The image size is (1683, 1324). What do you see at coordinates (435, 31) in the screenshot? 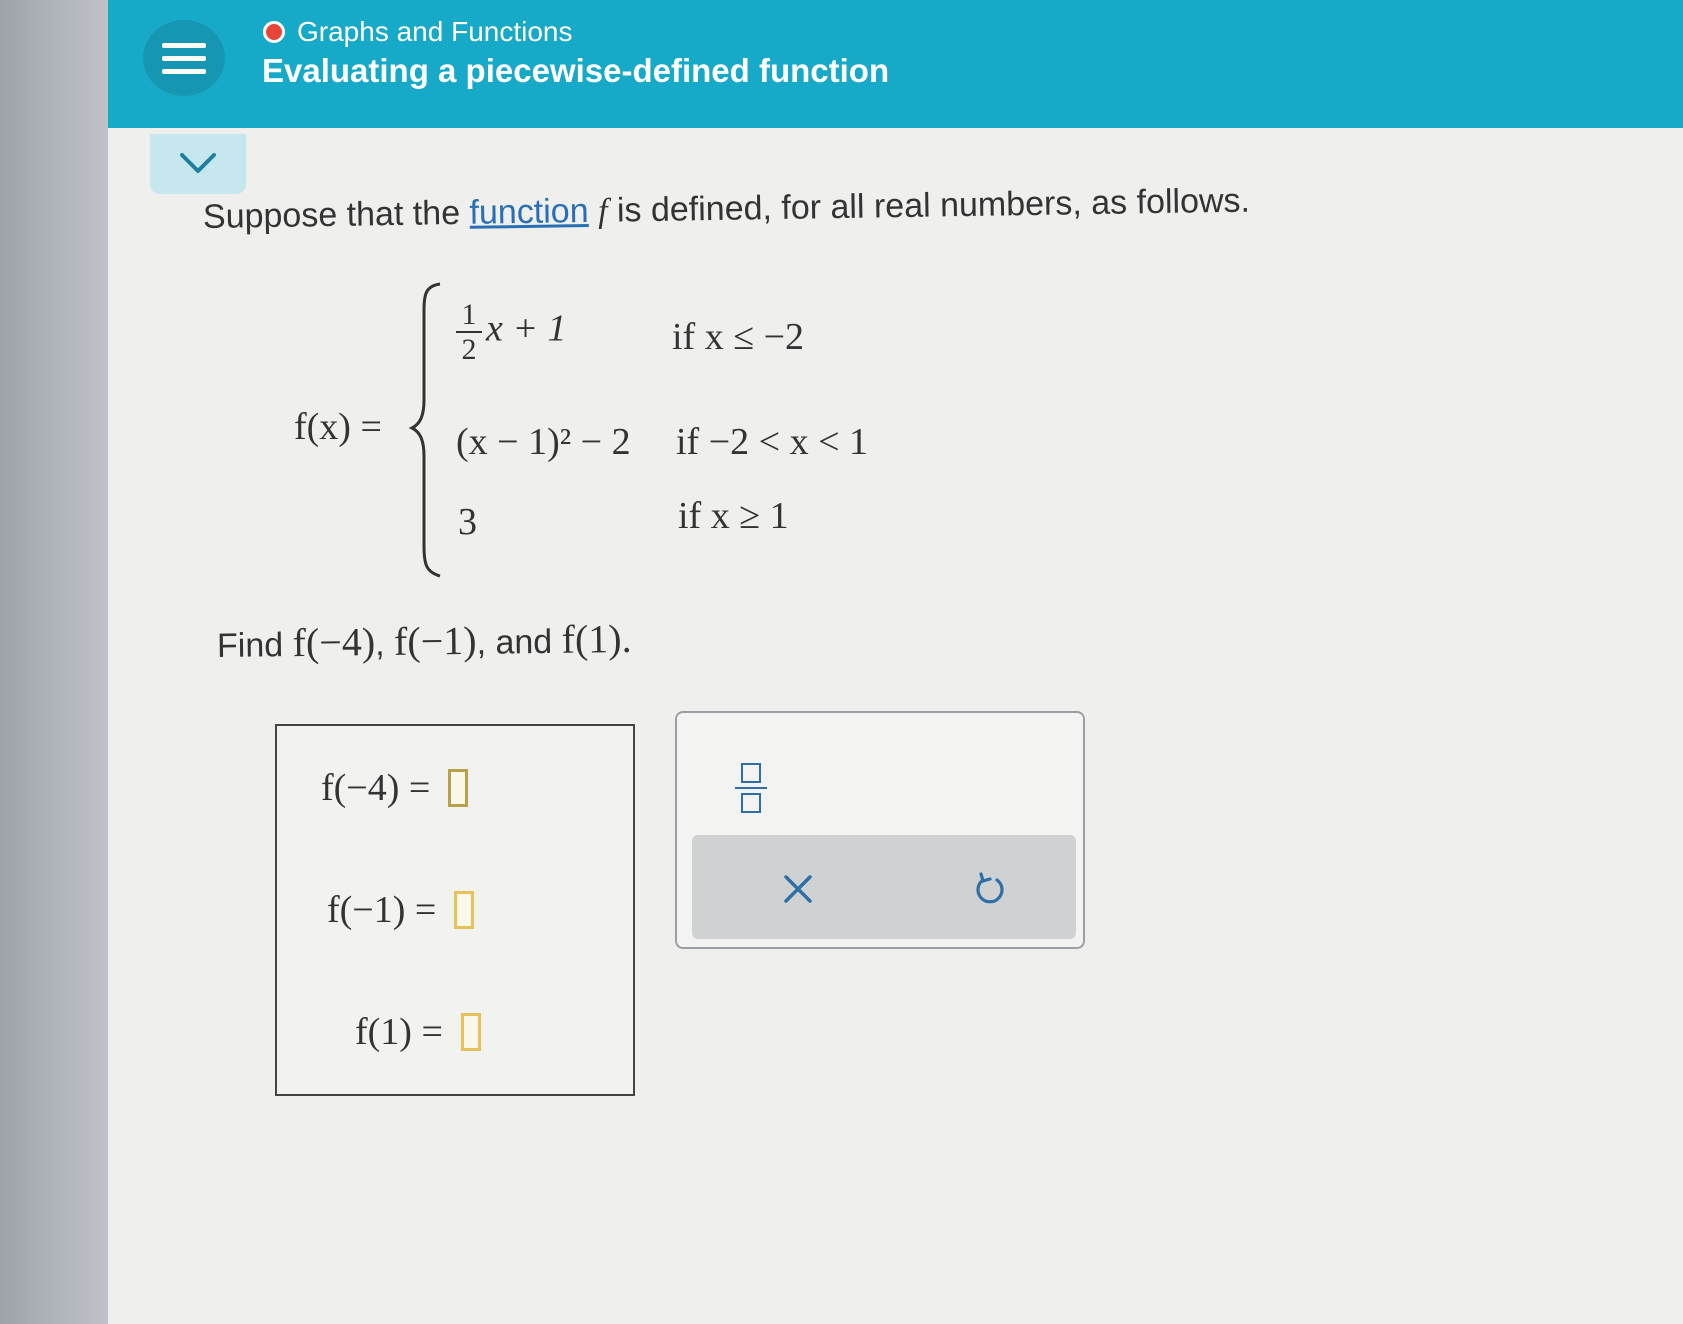
I see `topic-title: Graphs and Functions` at bounding box center [435, 31].